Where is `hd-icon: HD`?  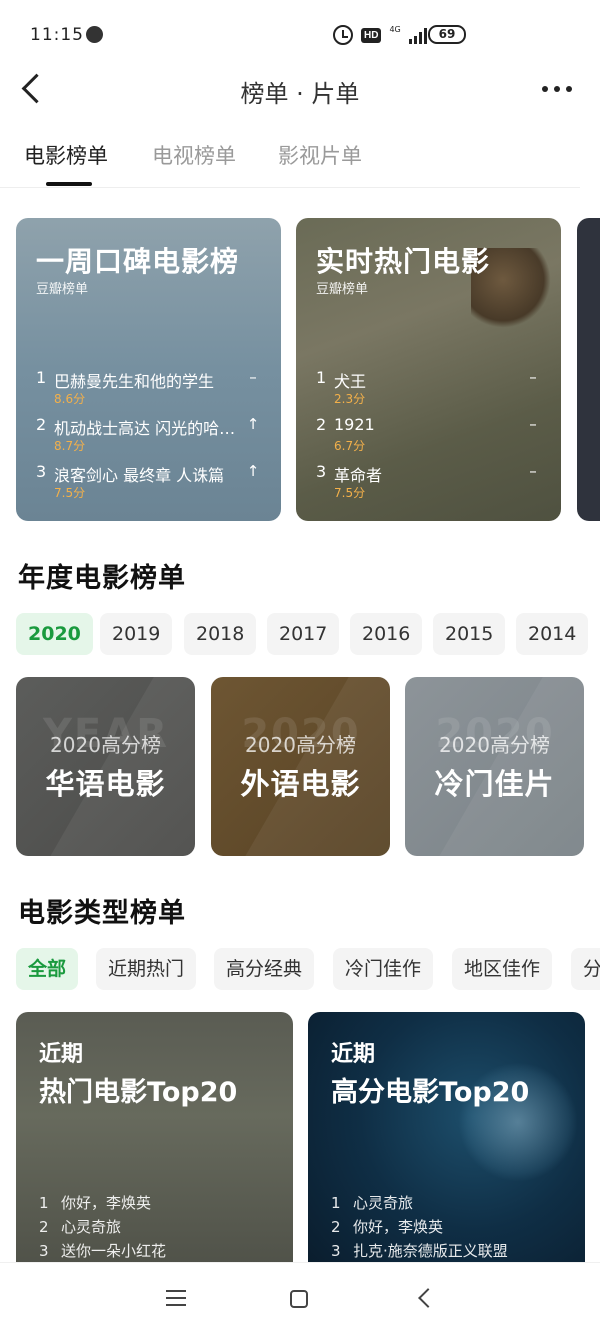 hd-icon: HD is located at coordinates (371, 35).